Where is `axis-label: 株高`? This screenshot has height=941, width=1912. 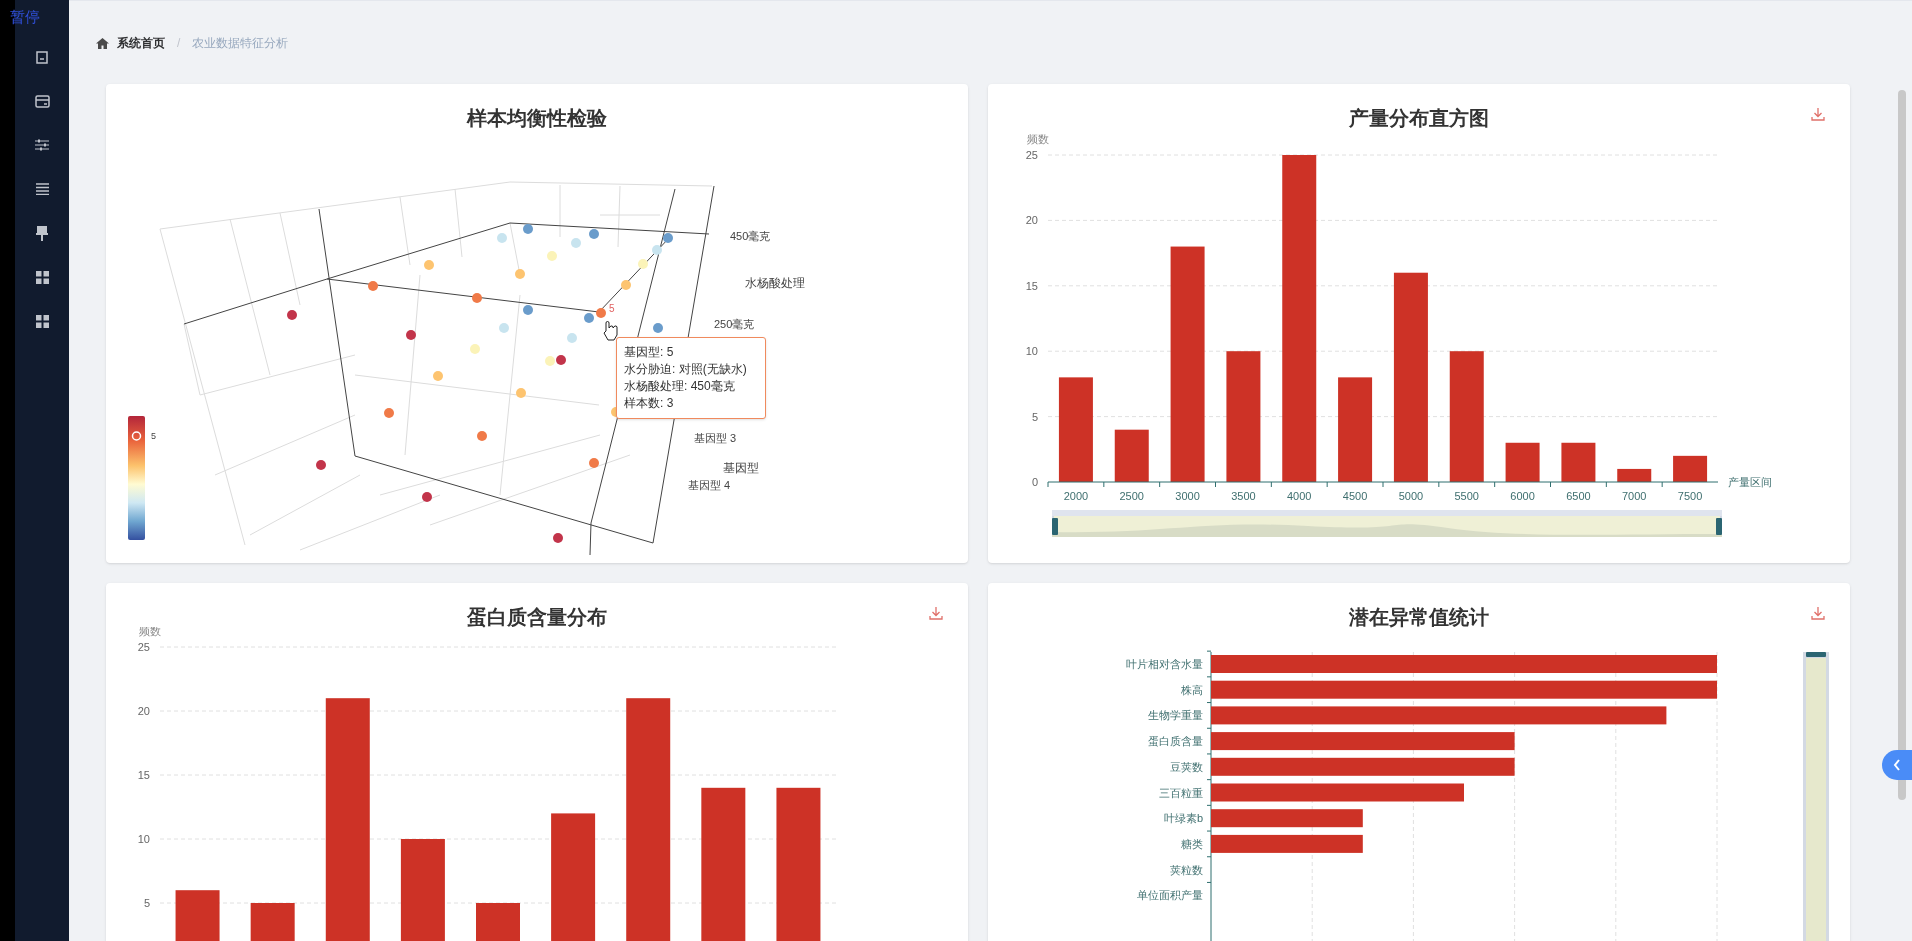
axis-label: 株高 is located at coordinates (1192, 689).